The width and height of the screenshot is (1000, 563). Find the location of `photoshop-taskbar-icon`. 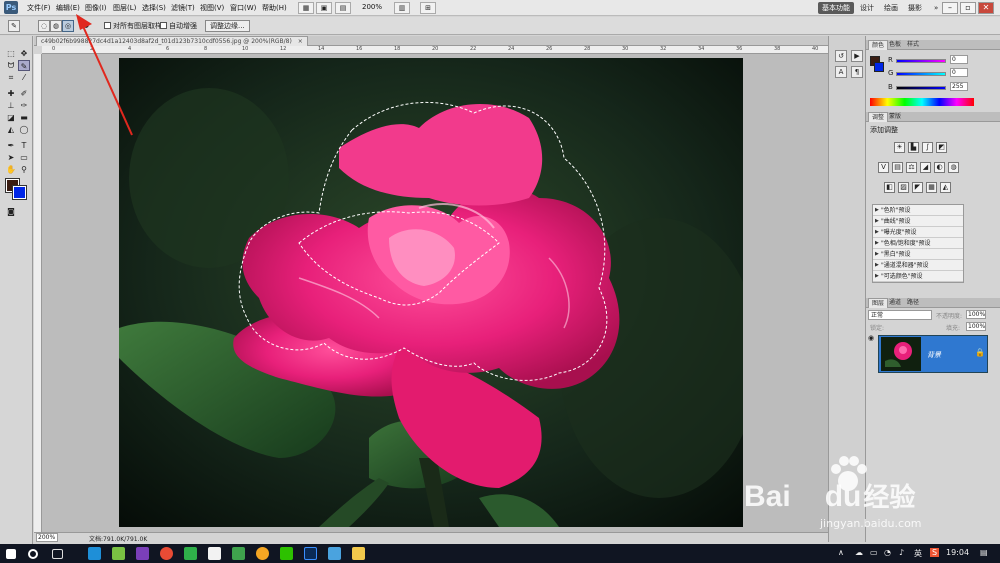

photoshop-taskbar-icon is located at coordinates (310, 553).